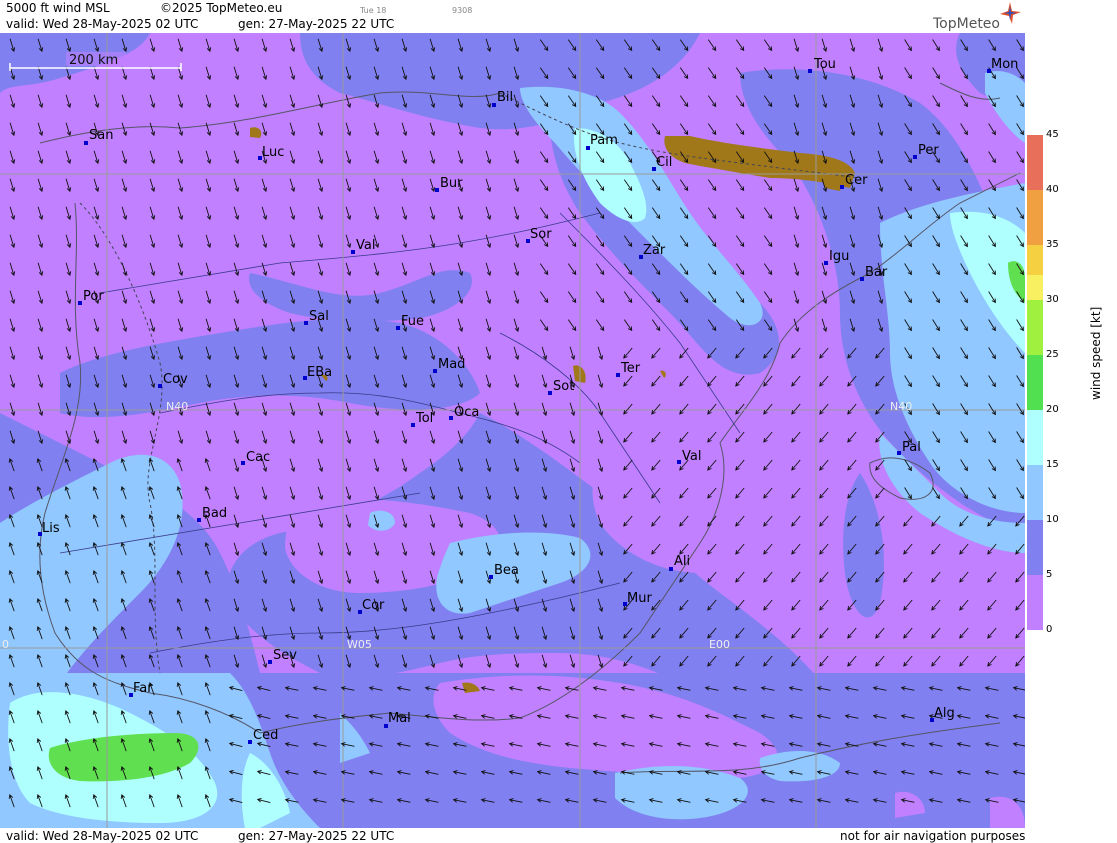 This screenshot has width=1117, height=843. What do you see at coordinates (604, 140) in the screenshot?
I see `city-label: Pam` at bounding box center [604, 140].